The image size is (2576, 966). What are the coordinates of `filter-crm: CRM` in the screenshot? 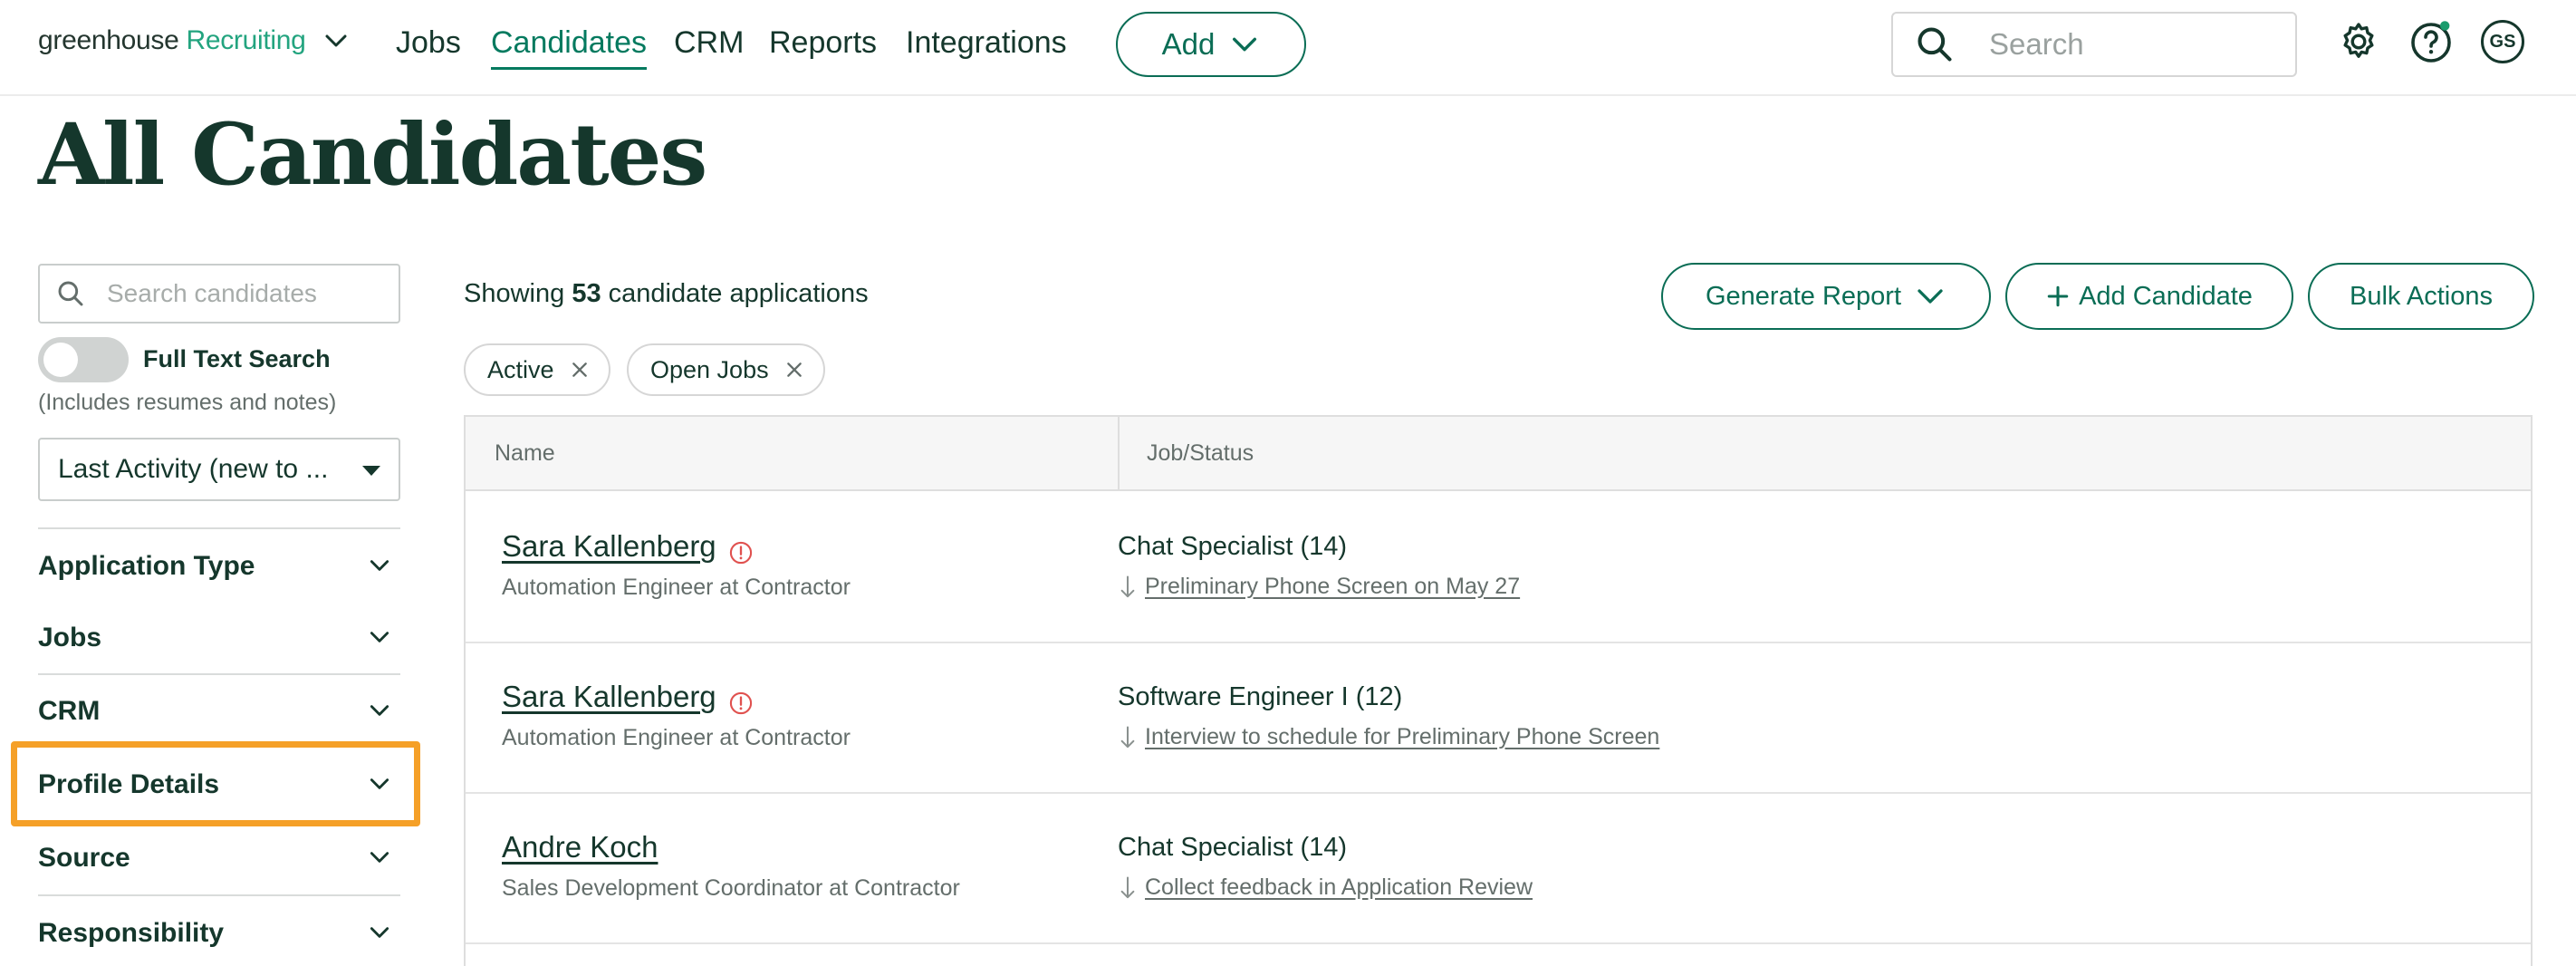 It's located at (219, 711).